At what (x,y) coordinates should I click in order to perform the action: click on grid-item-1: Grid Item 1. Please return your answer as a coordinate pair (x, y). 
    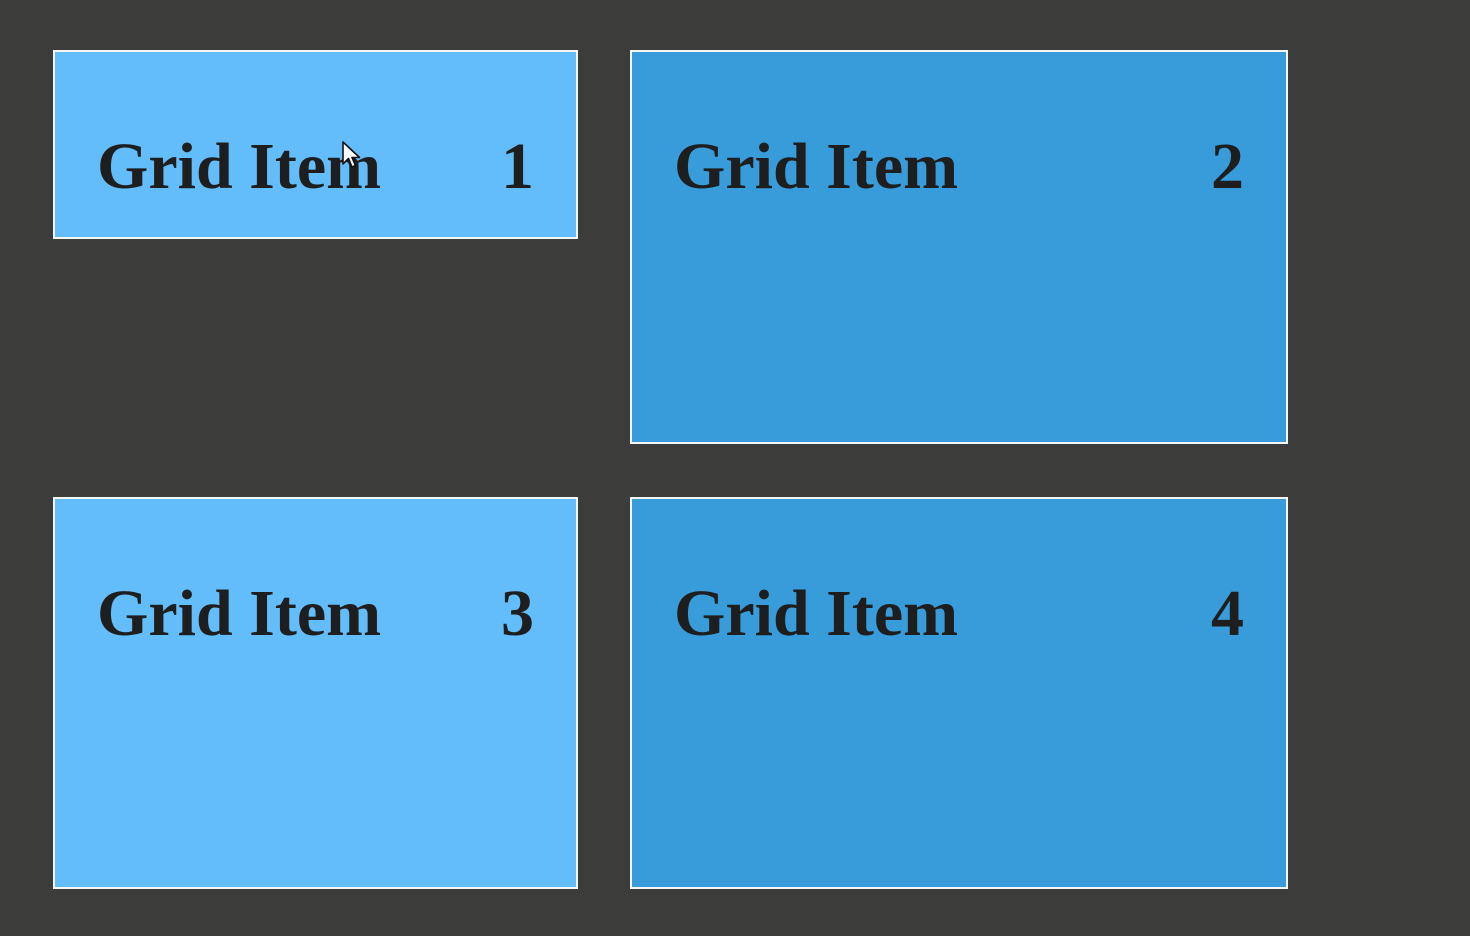
    Looking at the image, I should click on (315, 144).